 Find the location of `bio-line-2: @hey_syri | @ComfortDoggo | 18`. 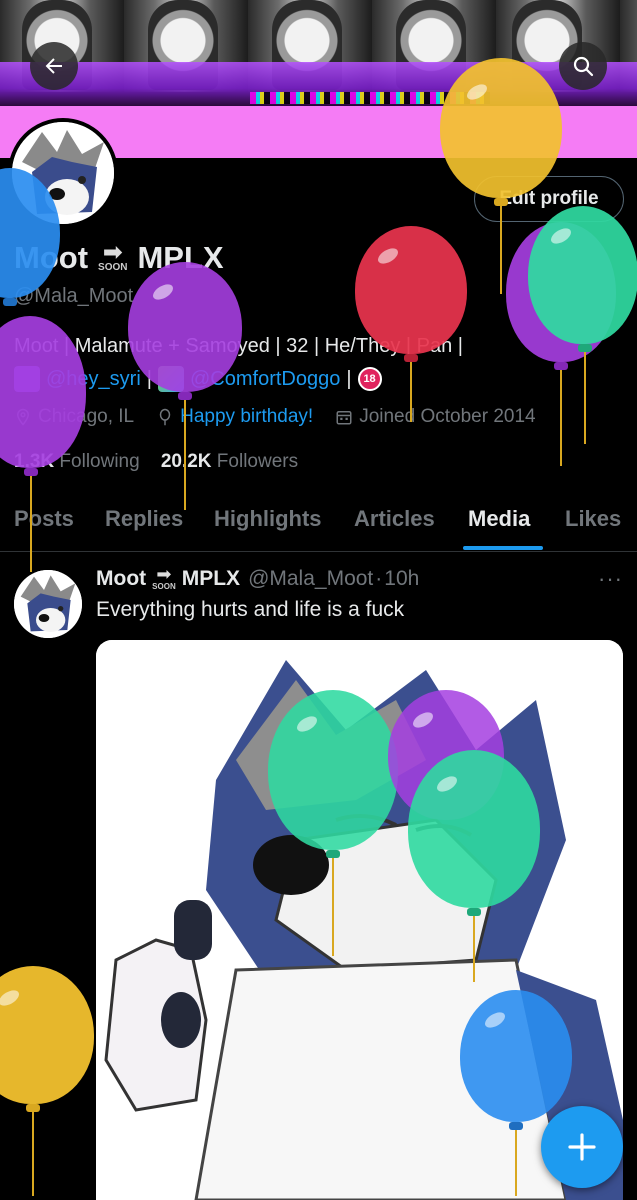

bio-line-2: @hey_syri | @ComfortDoggo | 18 is located at coordinates (198, 379).